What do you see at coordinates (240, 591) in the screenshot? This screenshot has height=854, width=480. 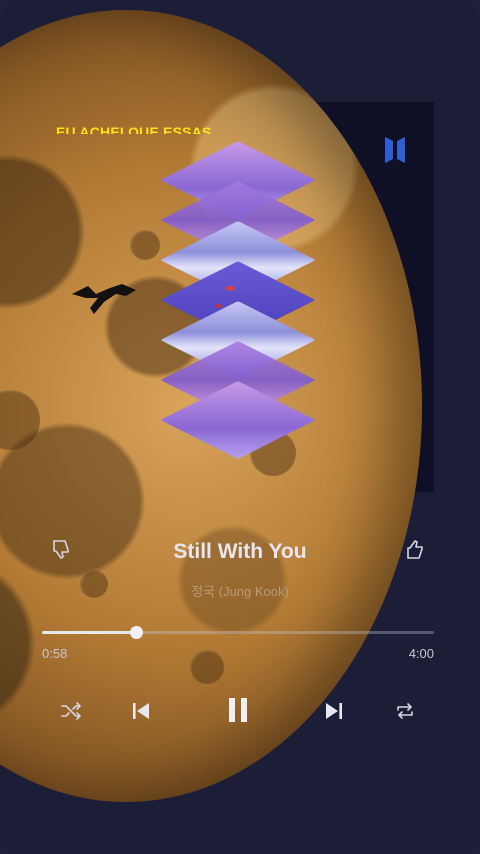 I see `song-artist: 정국 (Jung Kook)` at bounding box center [240, 591].